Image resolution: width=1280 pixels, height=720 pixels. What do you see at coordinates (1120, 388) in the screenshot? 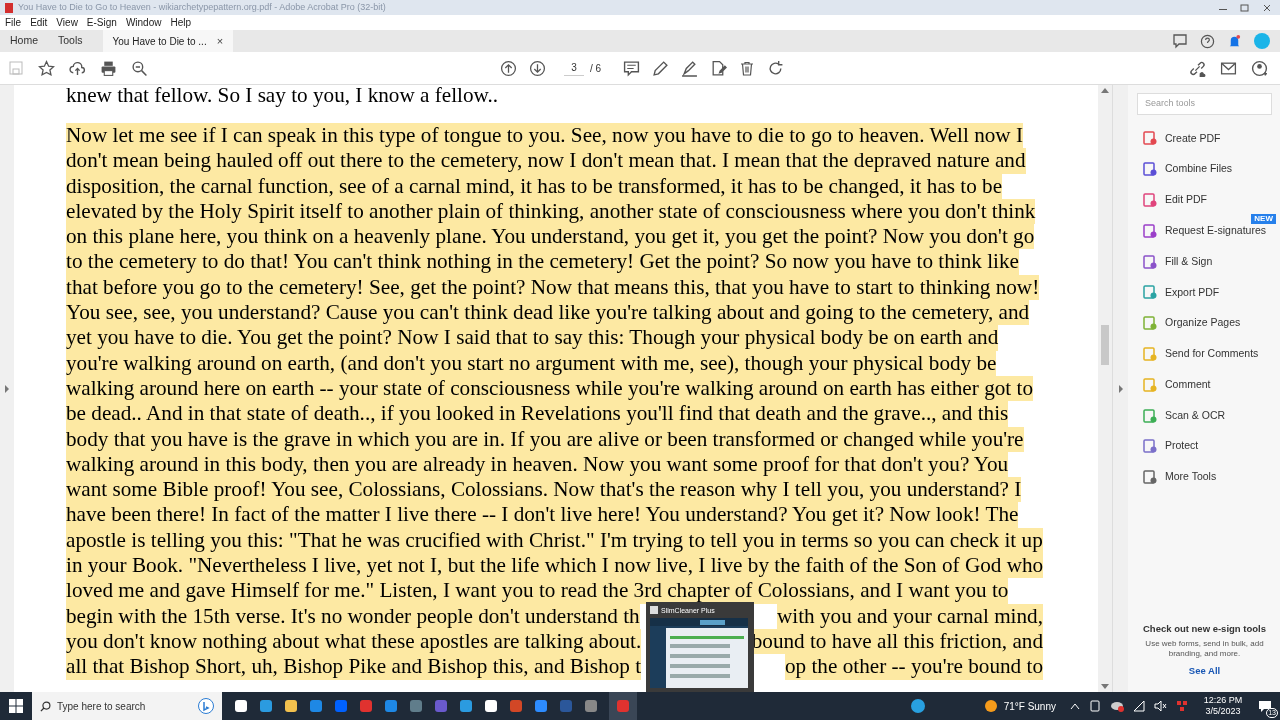
I see `collapse-right-icon` at bounding box center [1120, 388].